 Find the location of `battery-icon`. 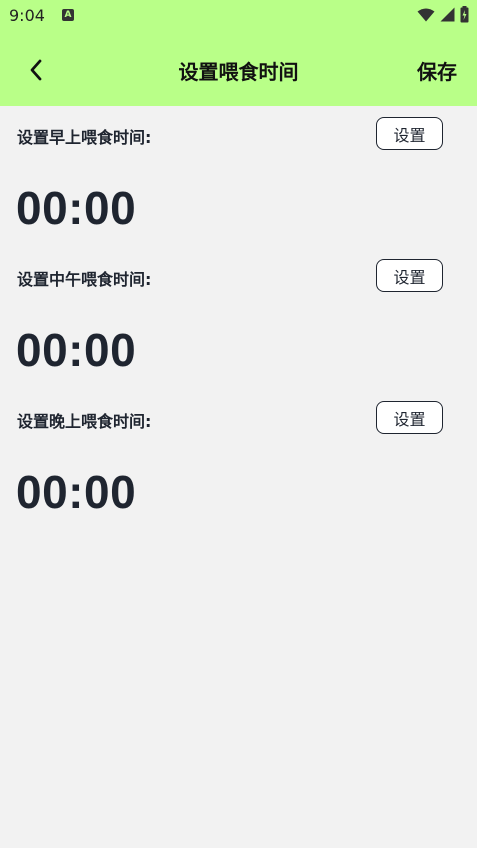

battery-icon is located at coordinates (464, 16).